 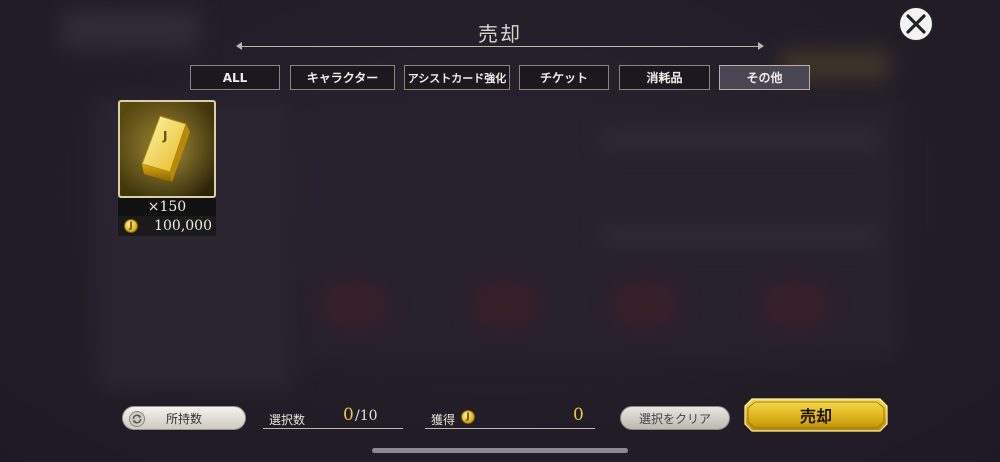 I want to click on item-frame: J, so click(x=167, y=149).